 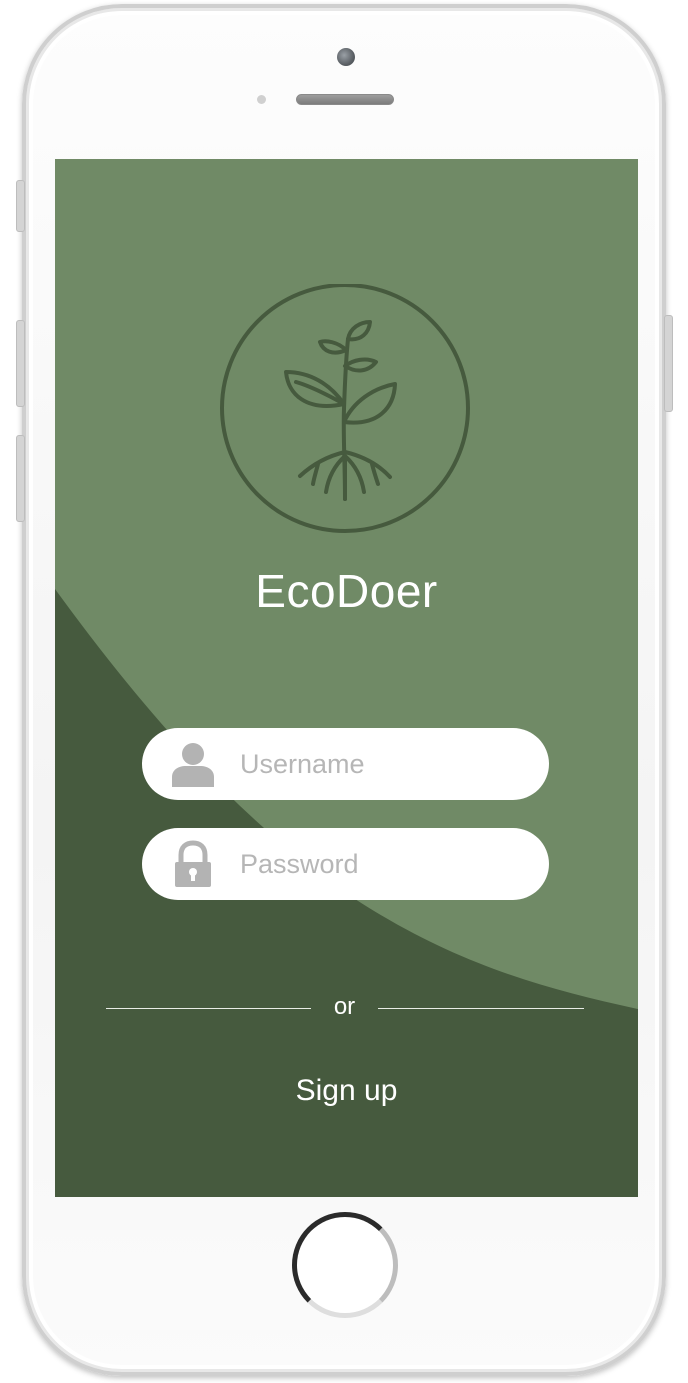 What do you see at coordinates (481, 1008) in the screenshot?
I see `divider-line-right` at bounding box center [481, 1008].